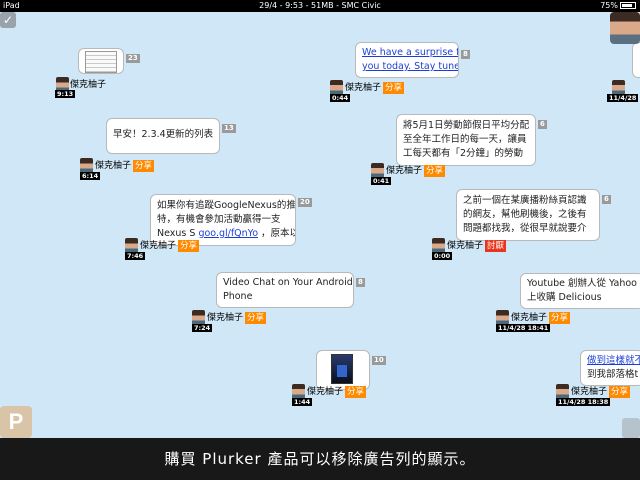  What do you see at coordinates (178, 233) in the screenshot?
I see `plurk-text-line: Nexus S` at bounding box center [178, 233].